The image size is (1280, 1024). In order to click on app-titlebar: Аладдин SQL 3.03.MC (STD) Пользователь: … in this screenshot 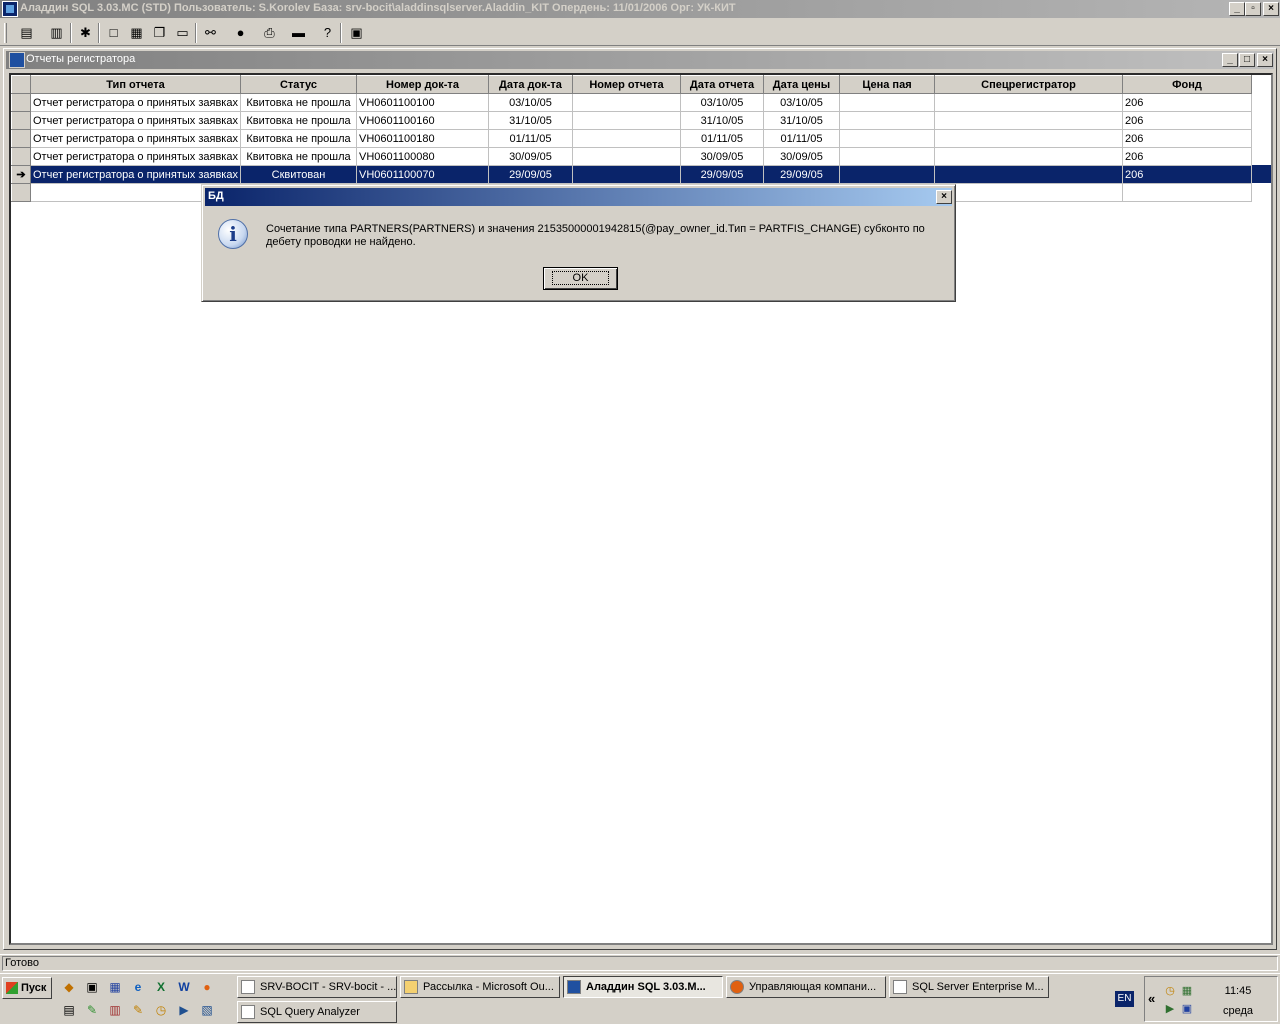, I will do `click(640, 9)`.